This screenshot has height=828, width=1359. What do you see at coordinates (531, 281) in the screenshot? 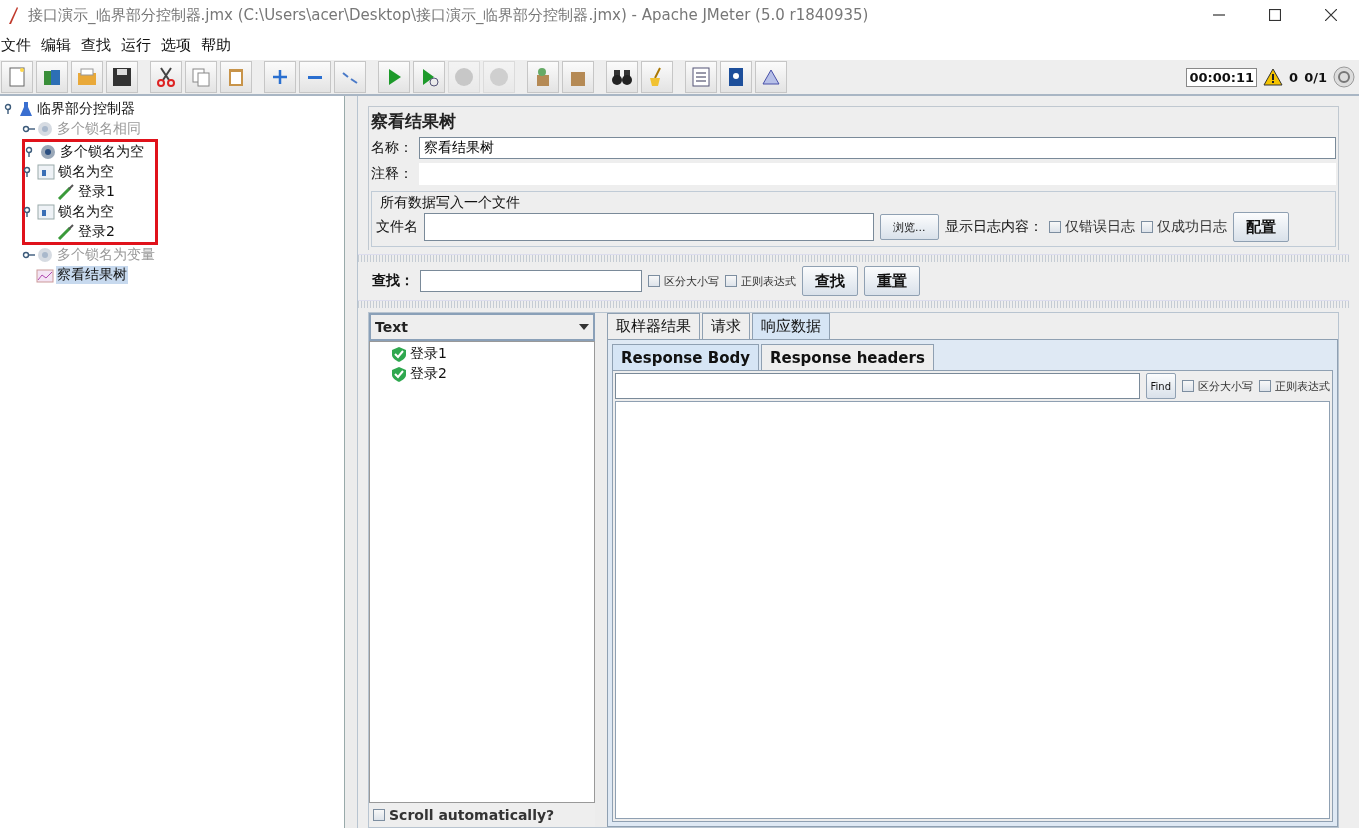
I see `search-field` at bounding box center [531, 281].